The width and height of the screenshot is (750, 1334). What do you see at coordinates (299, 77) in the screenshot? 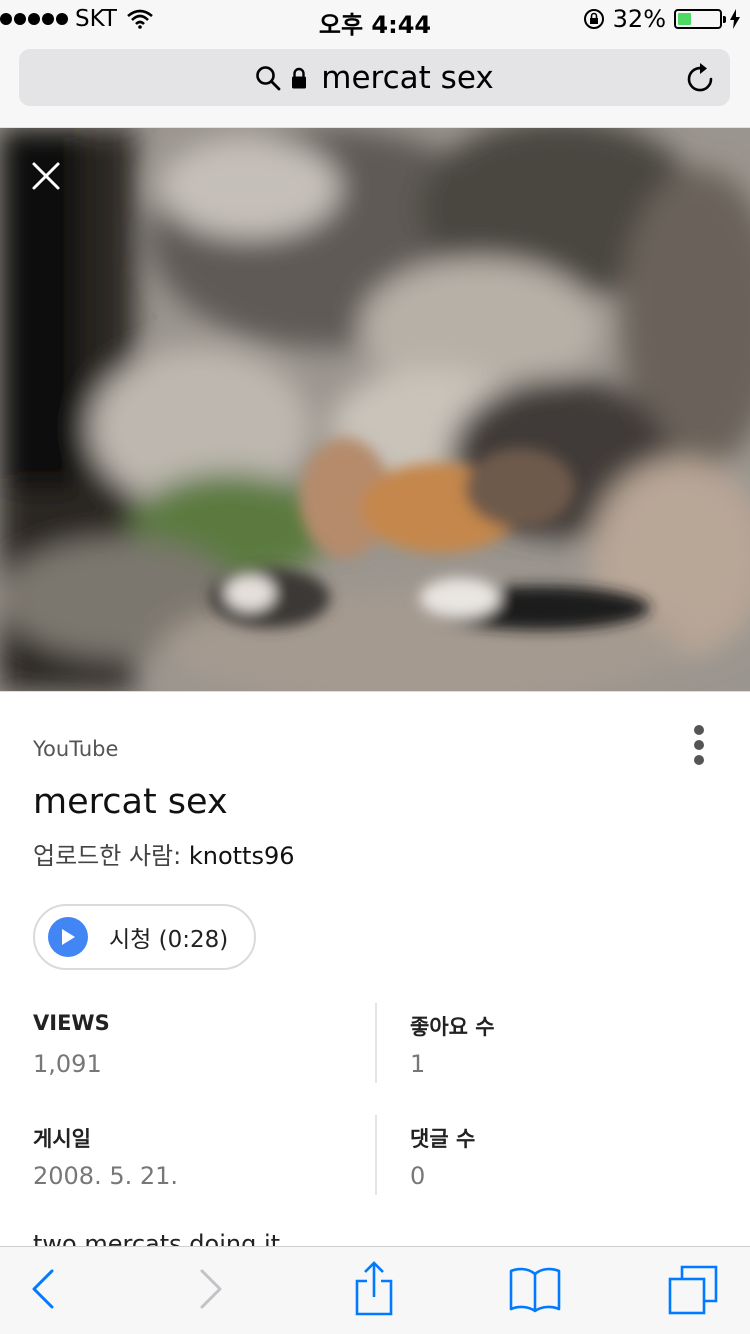
I see `lock-icon` at bounding box center [299, 77].